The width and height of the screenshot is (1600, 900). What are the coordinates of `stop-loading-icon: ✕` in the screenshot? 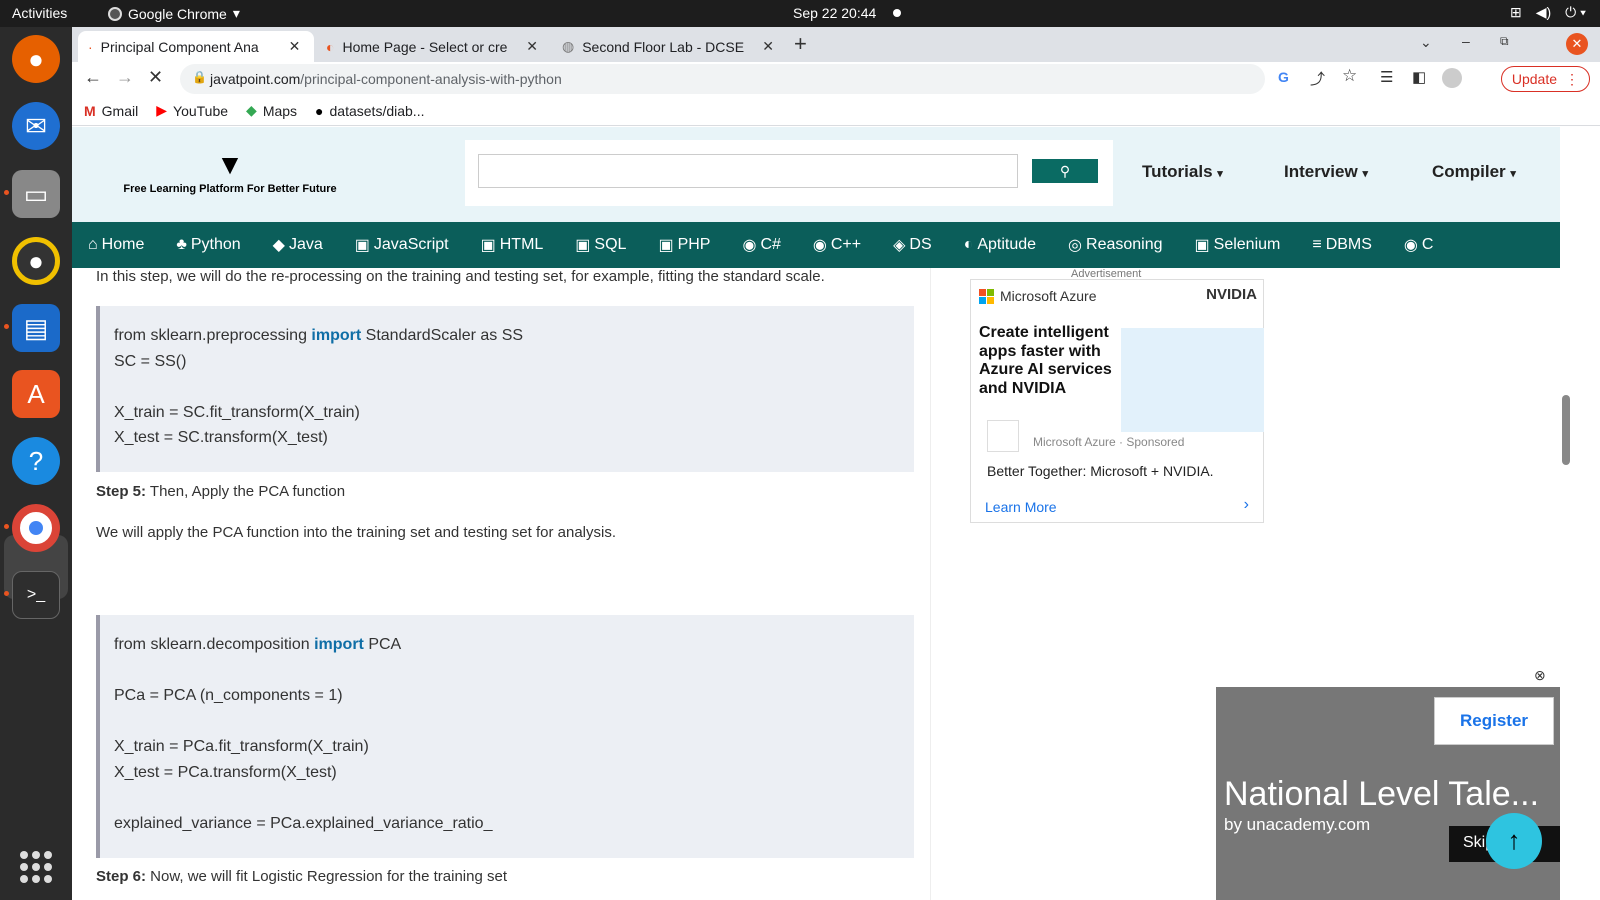 It's located at (155, 77).